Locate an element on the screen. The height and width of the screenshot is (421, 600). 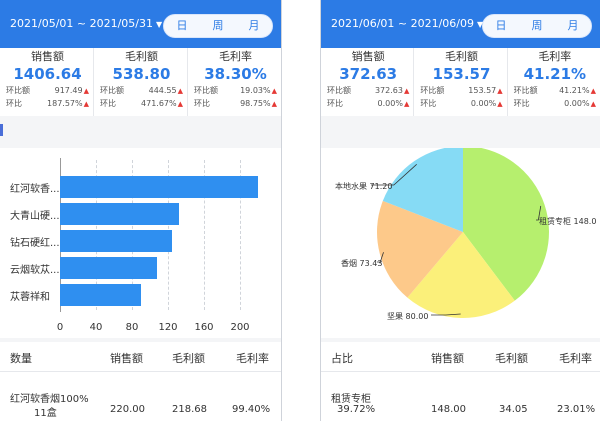
section-scroll-handle is located at coordinates (1, 130).